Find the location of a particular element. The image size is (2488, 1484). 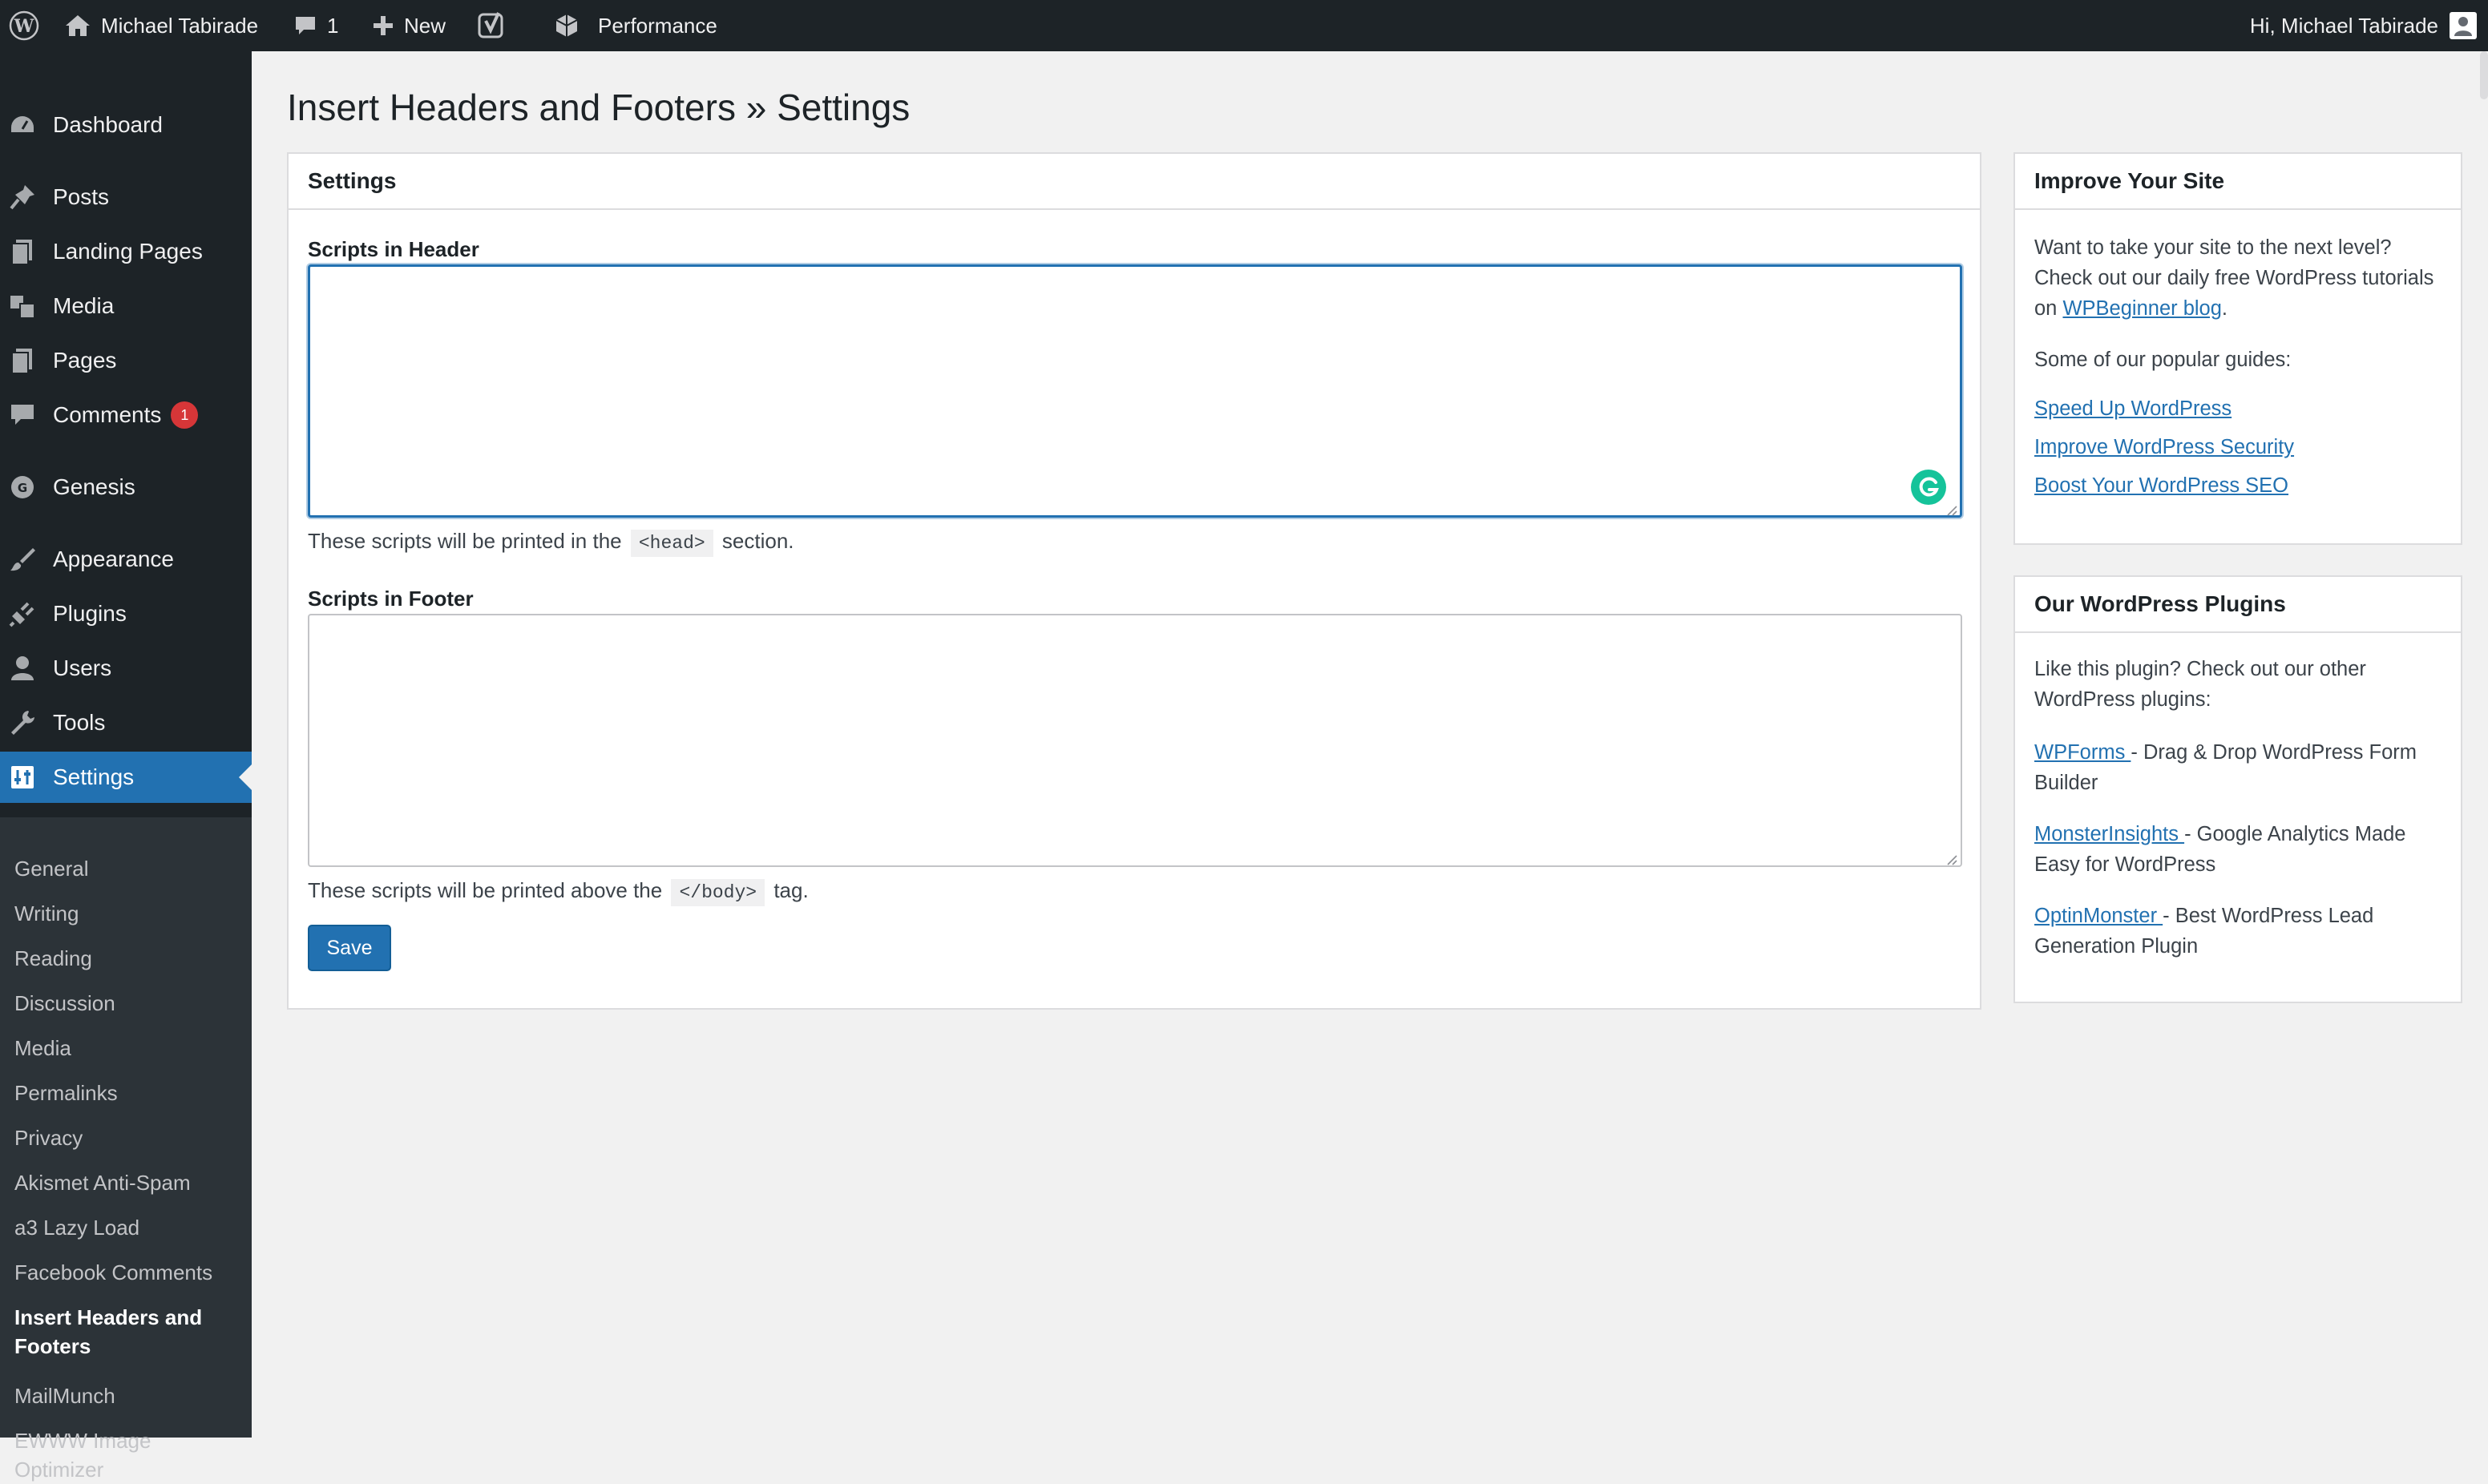

sidebar-item-landing-pages: Landing Pages is located at coordinates (126, 252).